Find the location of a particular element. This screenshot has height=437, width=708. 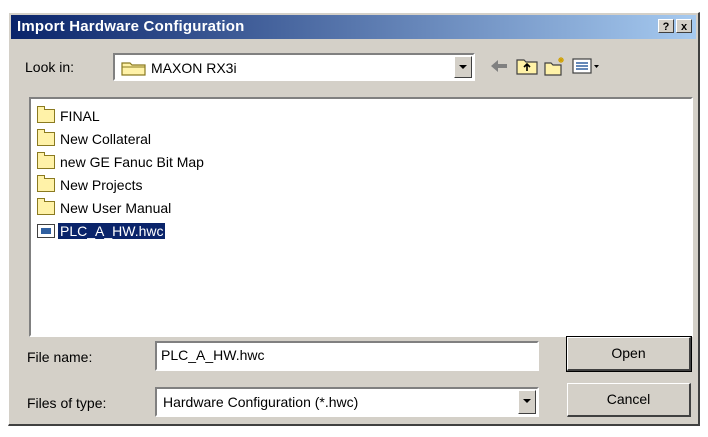

files-of-type-dropdown-arrow is located at coordinates (527, 402).